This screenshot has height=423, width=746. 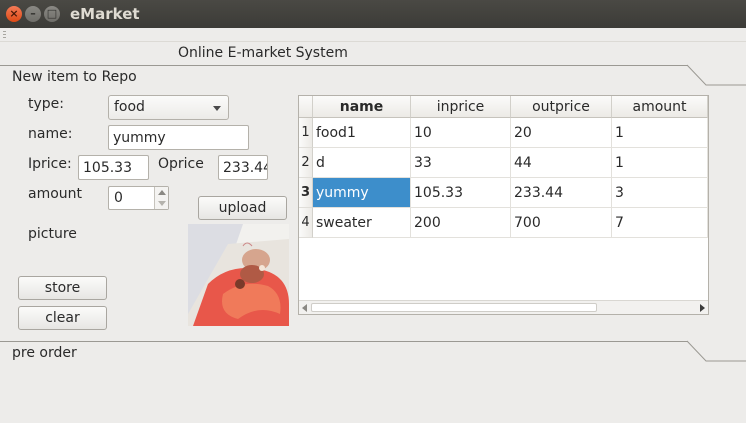 What do you see at coordinates (461, 193) in the screenshot?
I see `table-cell: 105.33` at bounding box center [461, 193].